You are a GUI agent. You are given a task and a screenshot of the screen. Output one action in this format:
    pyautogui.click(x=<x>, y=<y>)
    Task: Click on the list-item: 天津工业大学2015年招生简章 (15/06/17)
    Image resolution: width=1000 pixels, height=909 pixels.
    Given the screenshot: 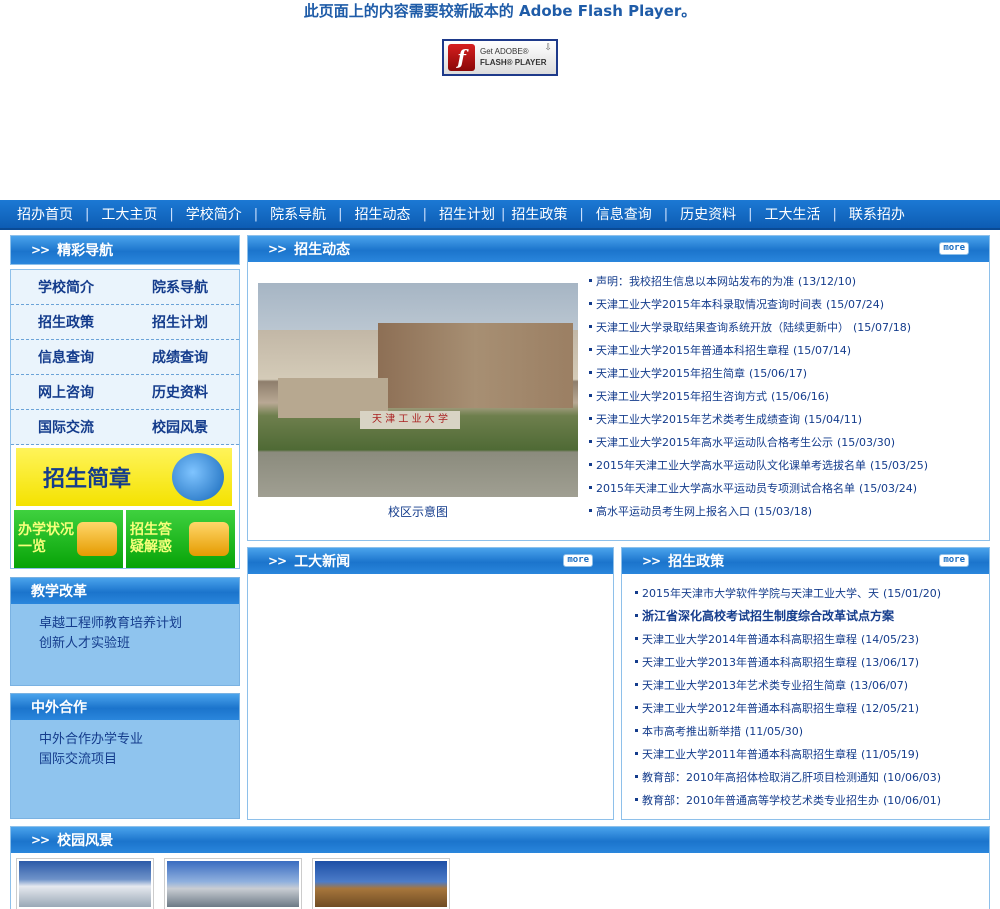 What is the action you would take?
    pyautogui.click(x=758, y=373)
    